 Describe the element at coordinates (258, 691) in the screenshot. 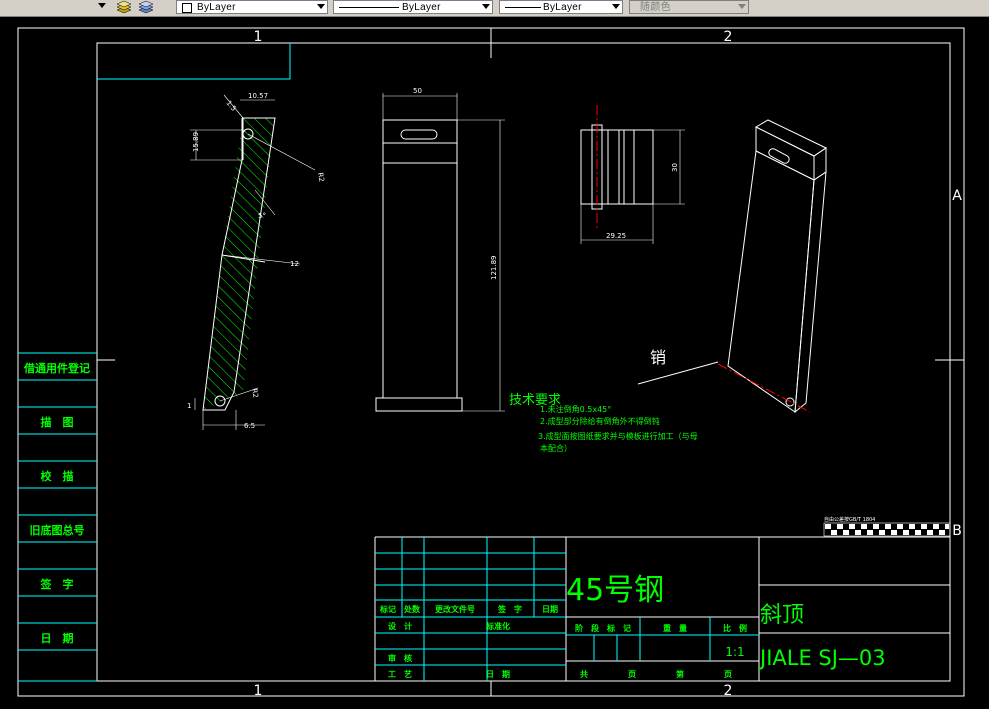

I see `zone-bottom-1: 1` at that location.